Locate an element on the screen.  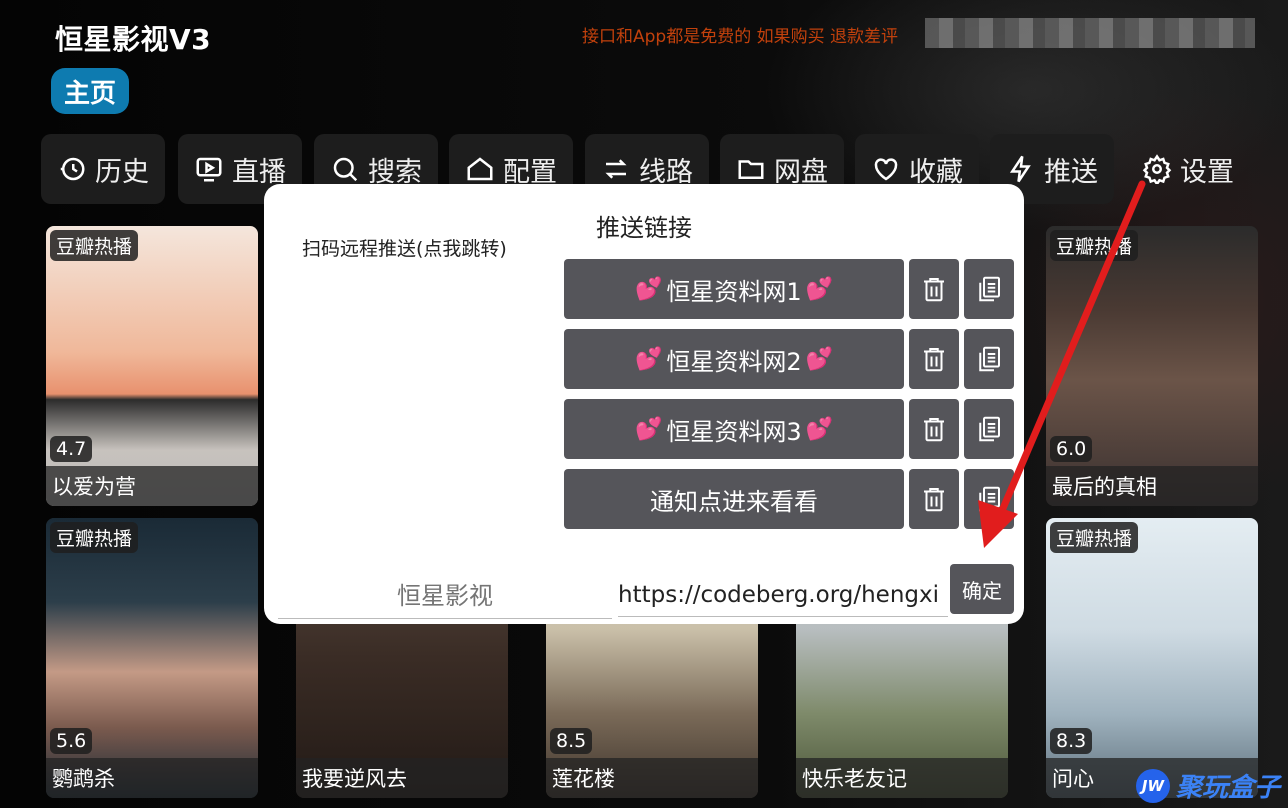
card-title: 以爱为营 is located at coordinates (152, 486).